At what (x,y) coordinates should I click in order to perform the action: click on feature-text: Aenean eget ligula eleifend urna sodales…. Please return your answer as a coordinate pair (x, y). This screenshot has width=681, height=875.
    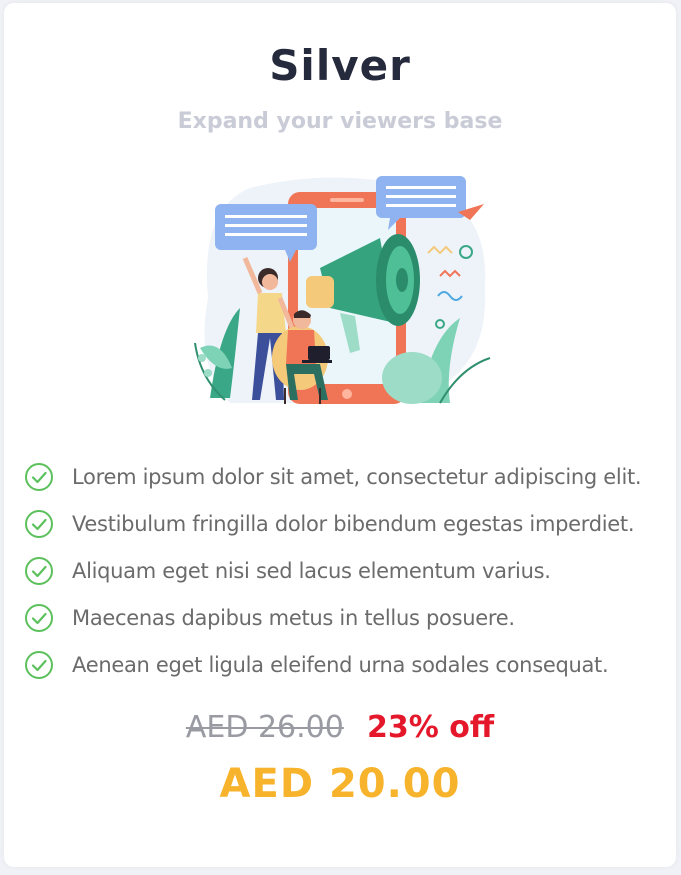
    Looking at the image, I should click on (340, 664).